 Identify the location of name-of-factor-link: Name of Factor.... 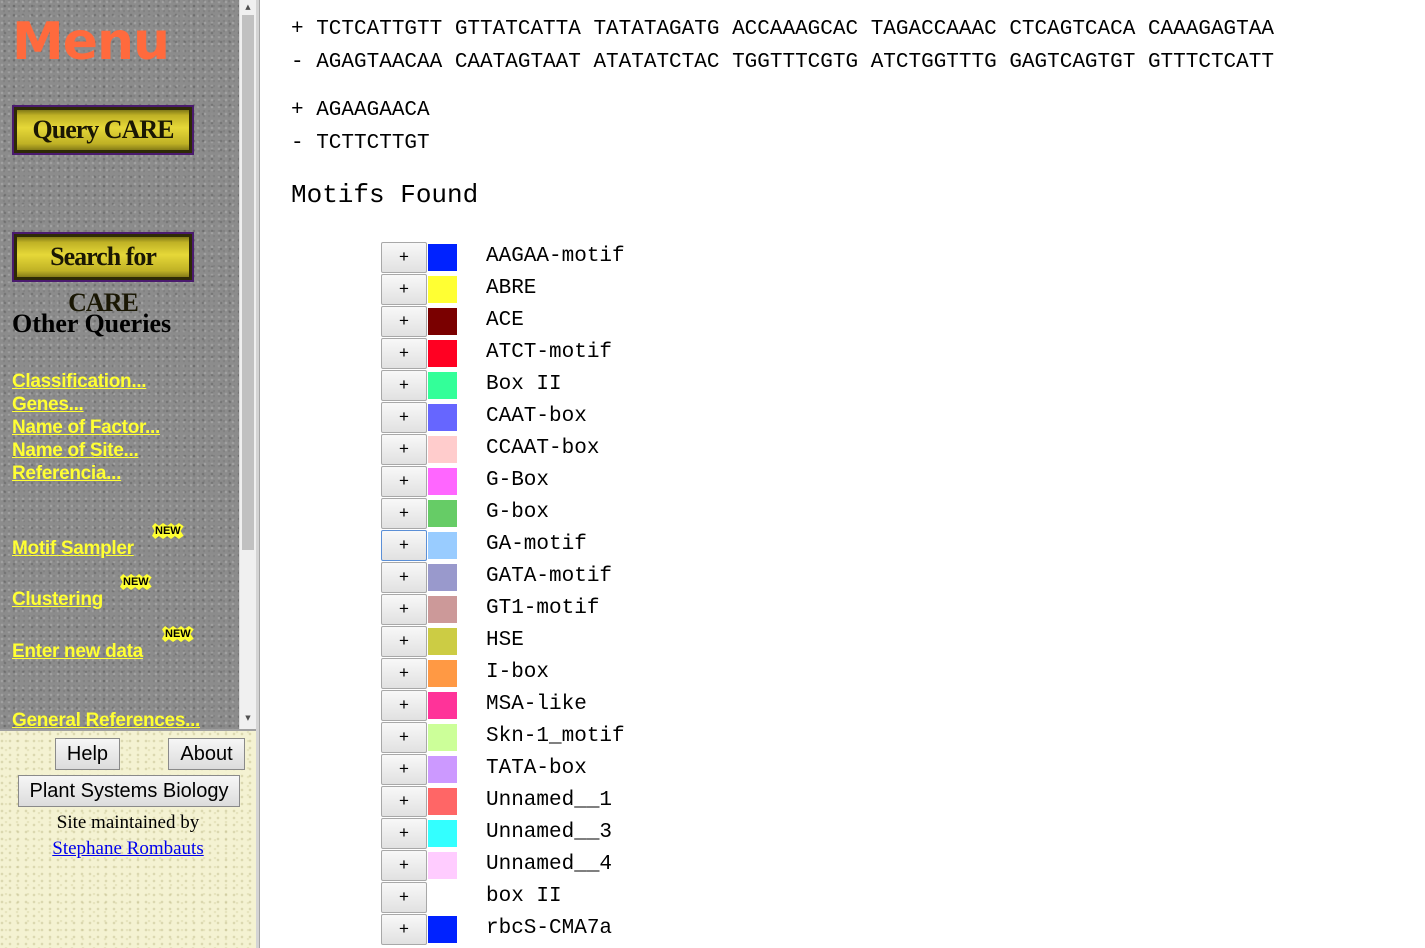
(86, 427).